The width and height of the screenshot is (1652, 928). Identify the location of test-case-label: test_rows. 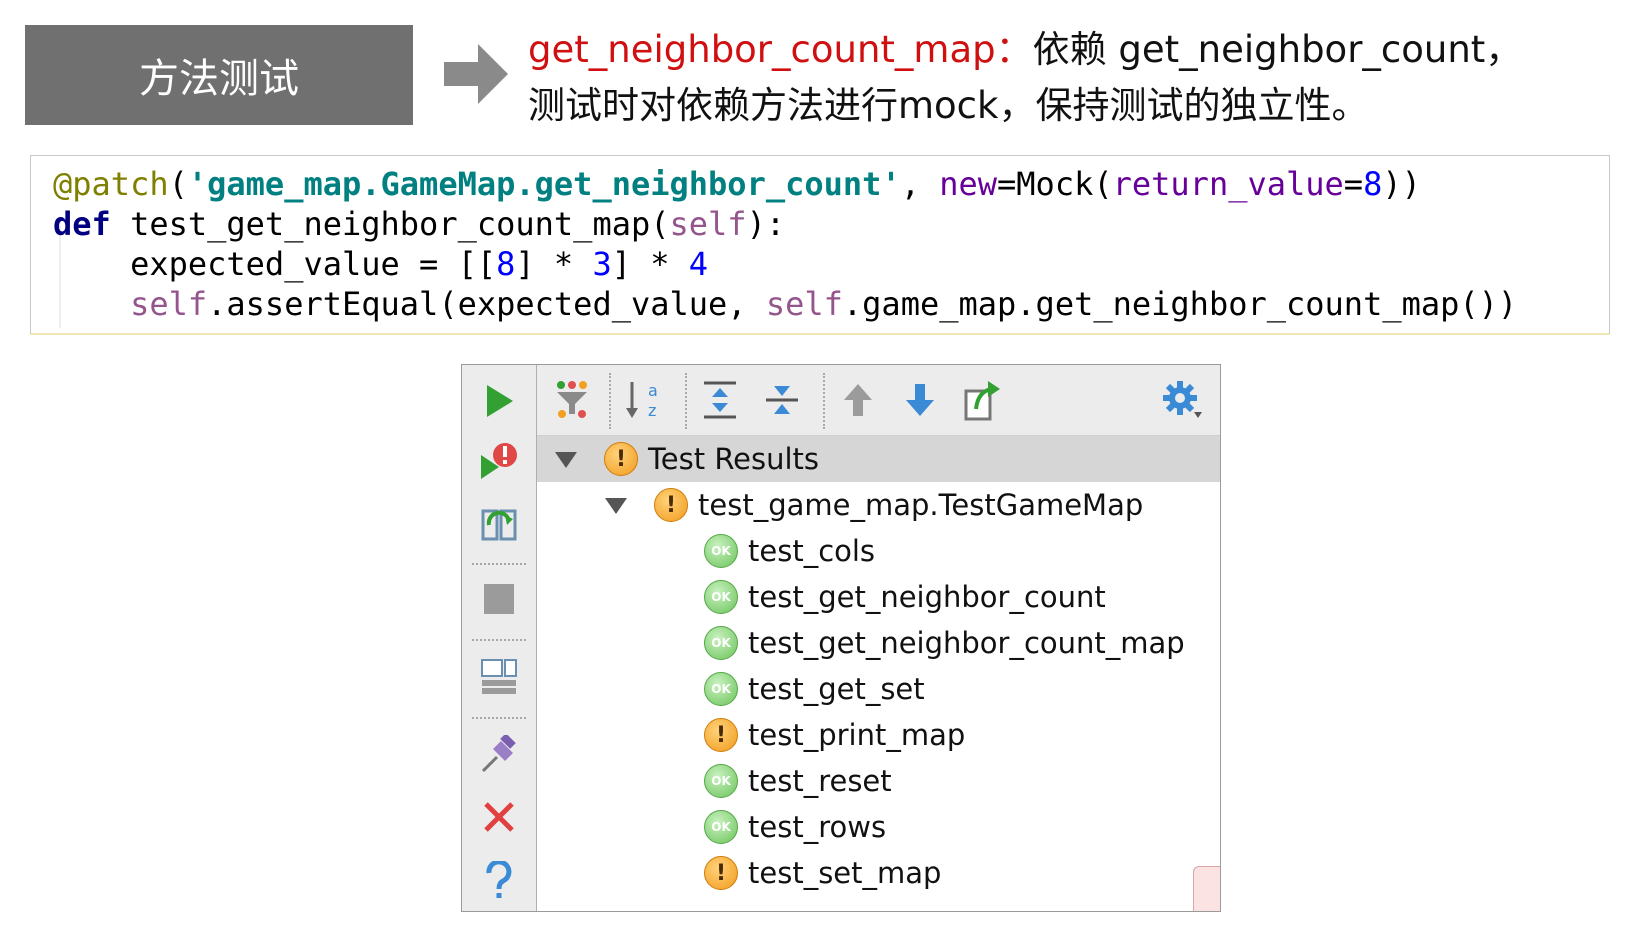
(817, 827).